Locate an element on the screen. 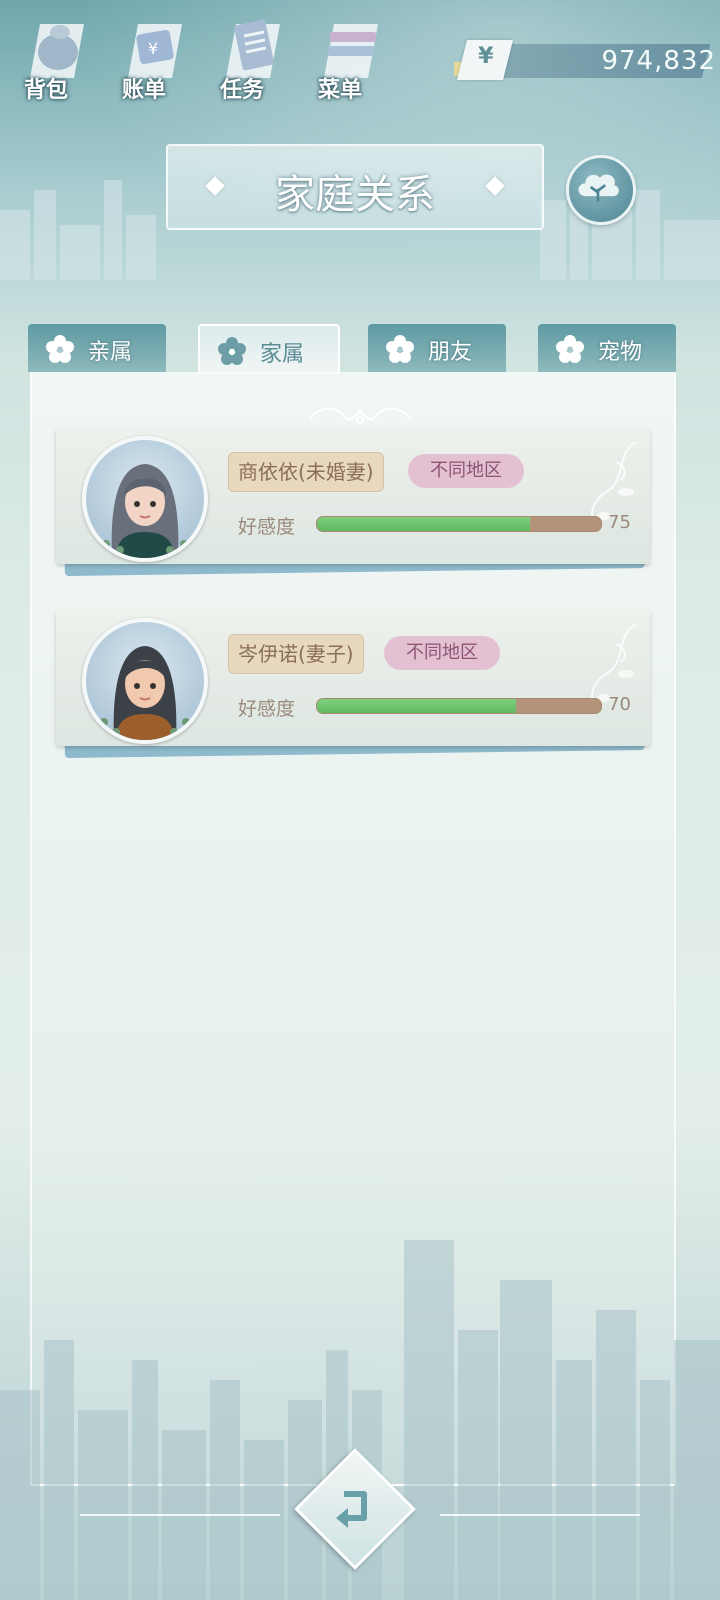  affinity-value: 75 is located at coordinates (619, 522).